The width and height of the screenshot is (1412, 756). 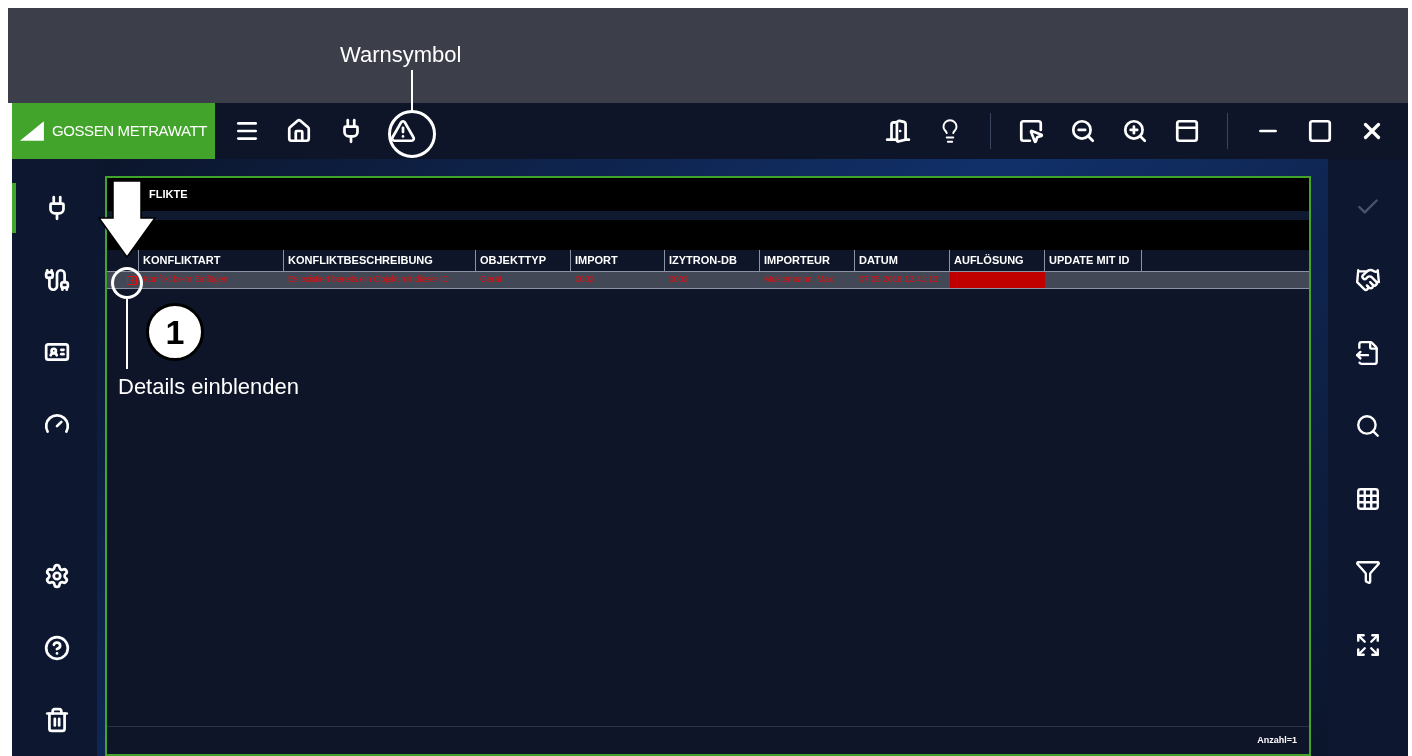 What do you see at coordinates (1368, 572) in the screenshot?
I see `filter-icon` at bounding box center [1368, 572].